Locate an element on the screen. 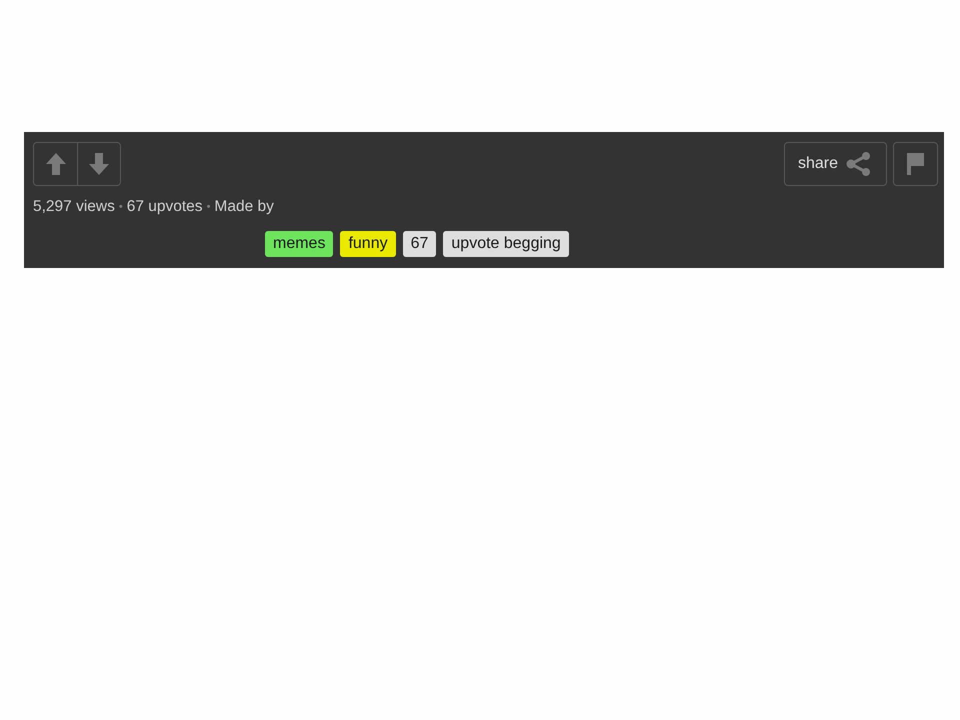 Image resolution: width=960 pixels, height=720 pixels. post-stat: 67 upvotes is located at coordinates (164, 207).